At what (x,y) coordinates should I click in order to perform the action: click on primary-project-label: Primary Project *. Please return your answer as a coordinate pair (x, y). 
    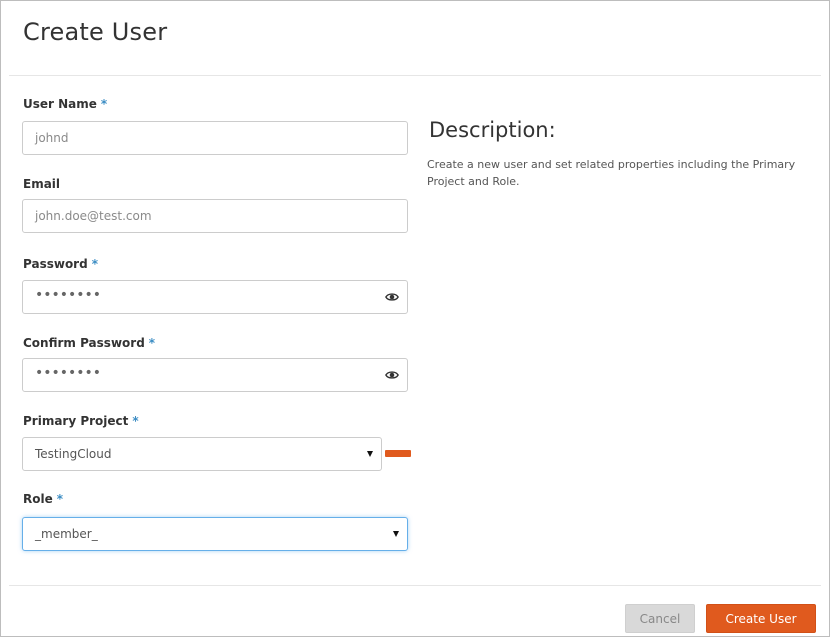
    Looking at the image, I should click on (81, 421).